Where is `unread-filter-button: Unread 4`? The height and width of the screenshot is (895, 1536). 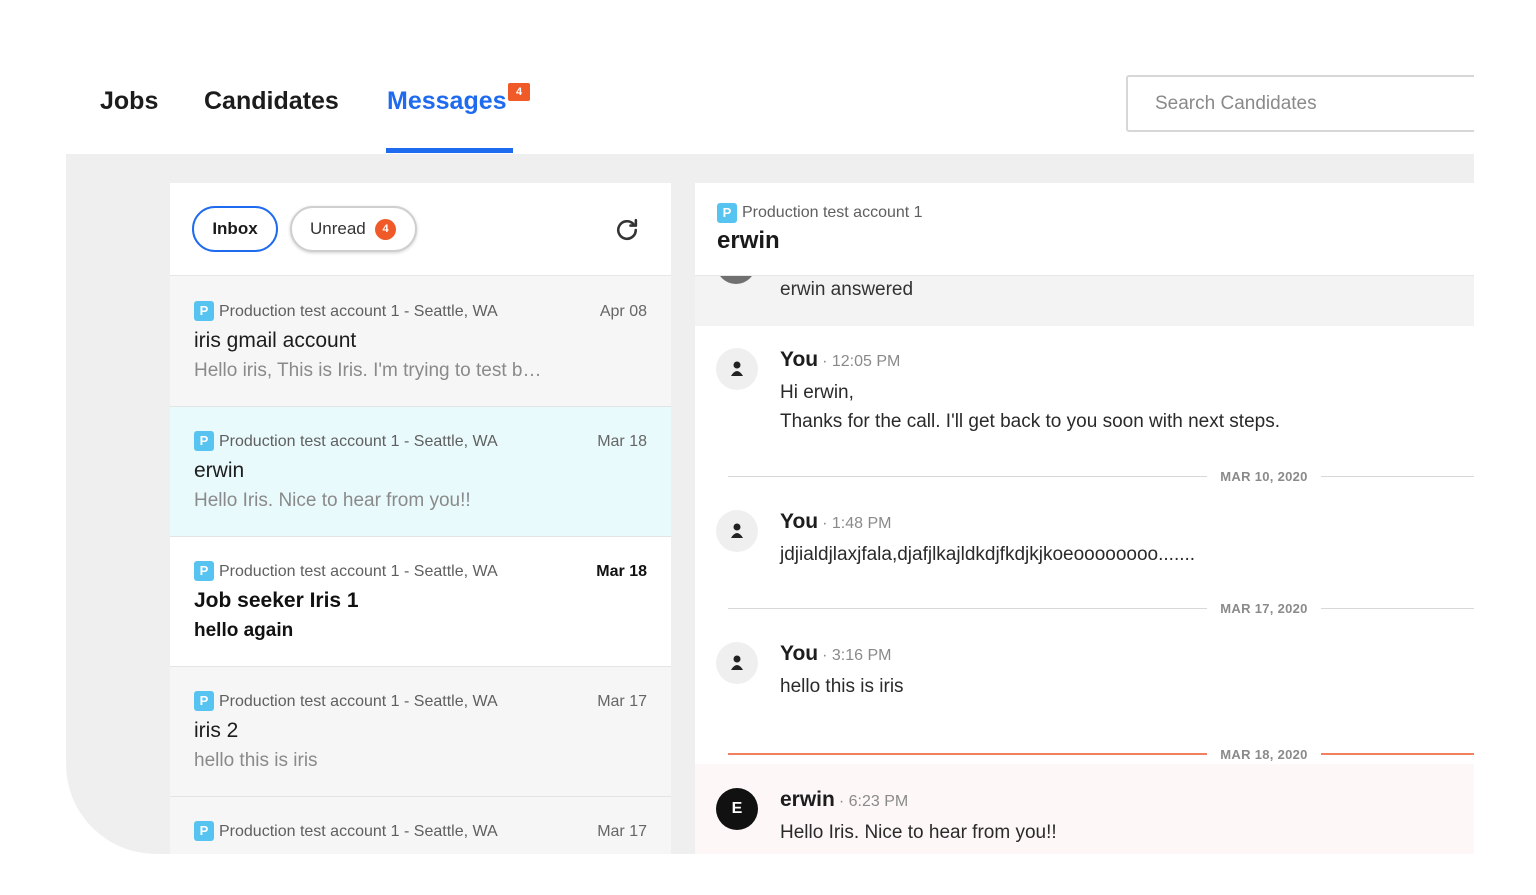 unread-filter-button: Unread 4 is located at coordinates (353, 229).